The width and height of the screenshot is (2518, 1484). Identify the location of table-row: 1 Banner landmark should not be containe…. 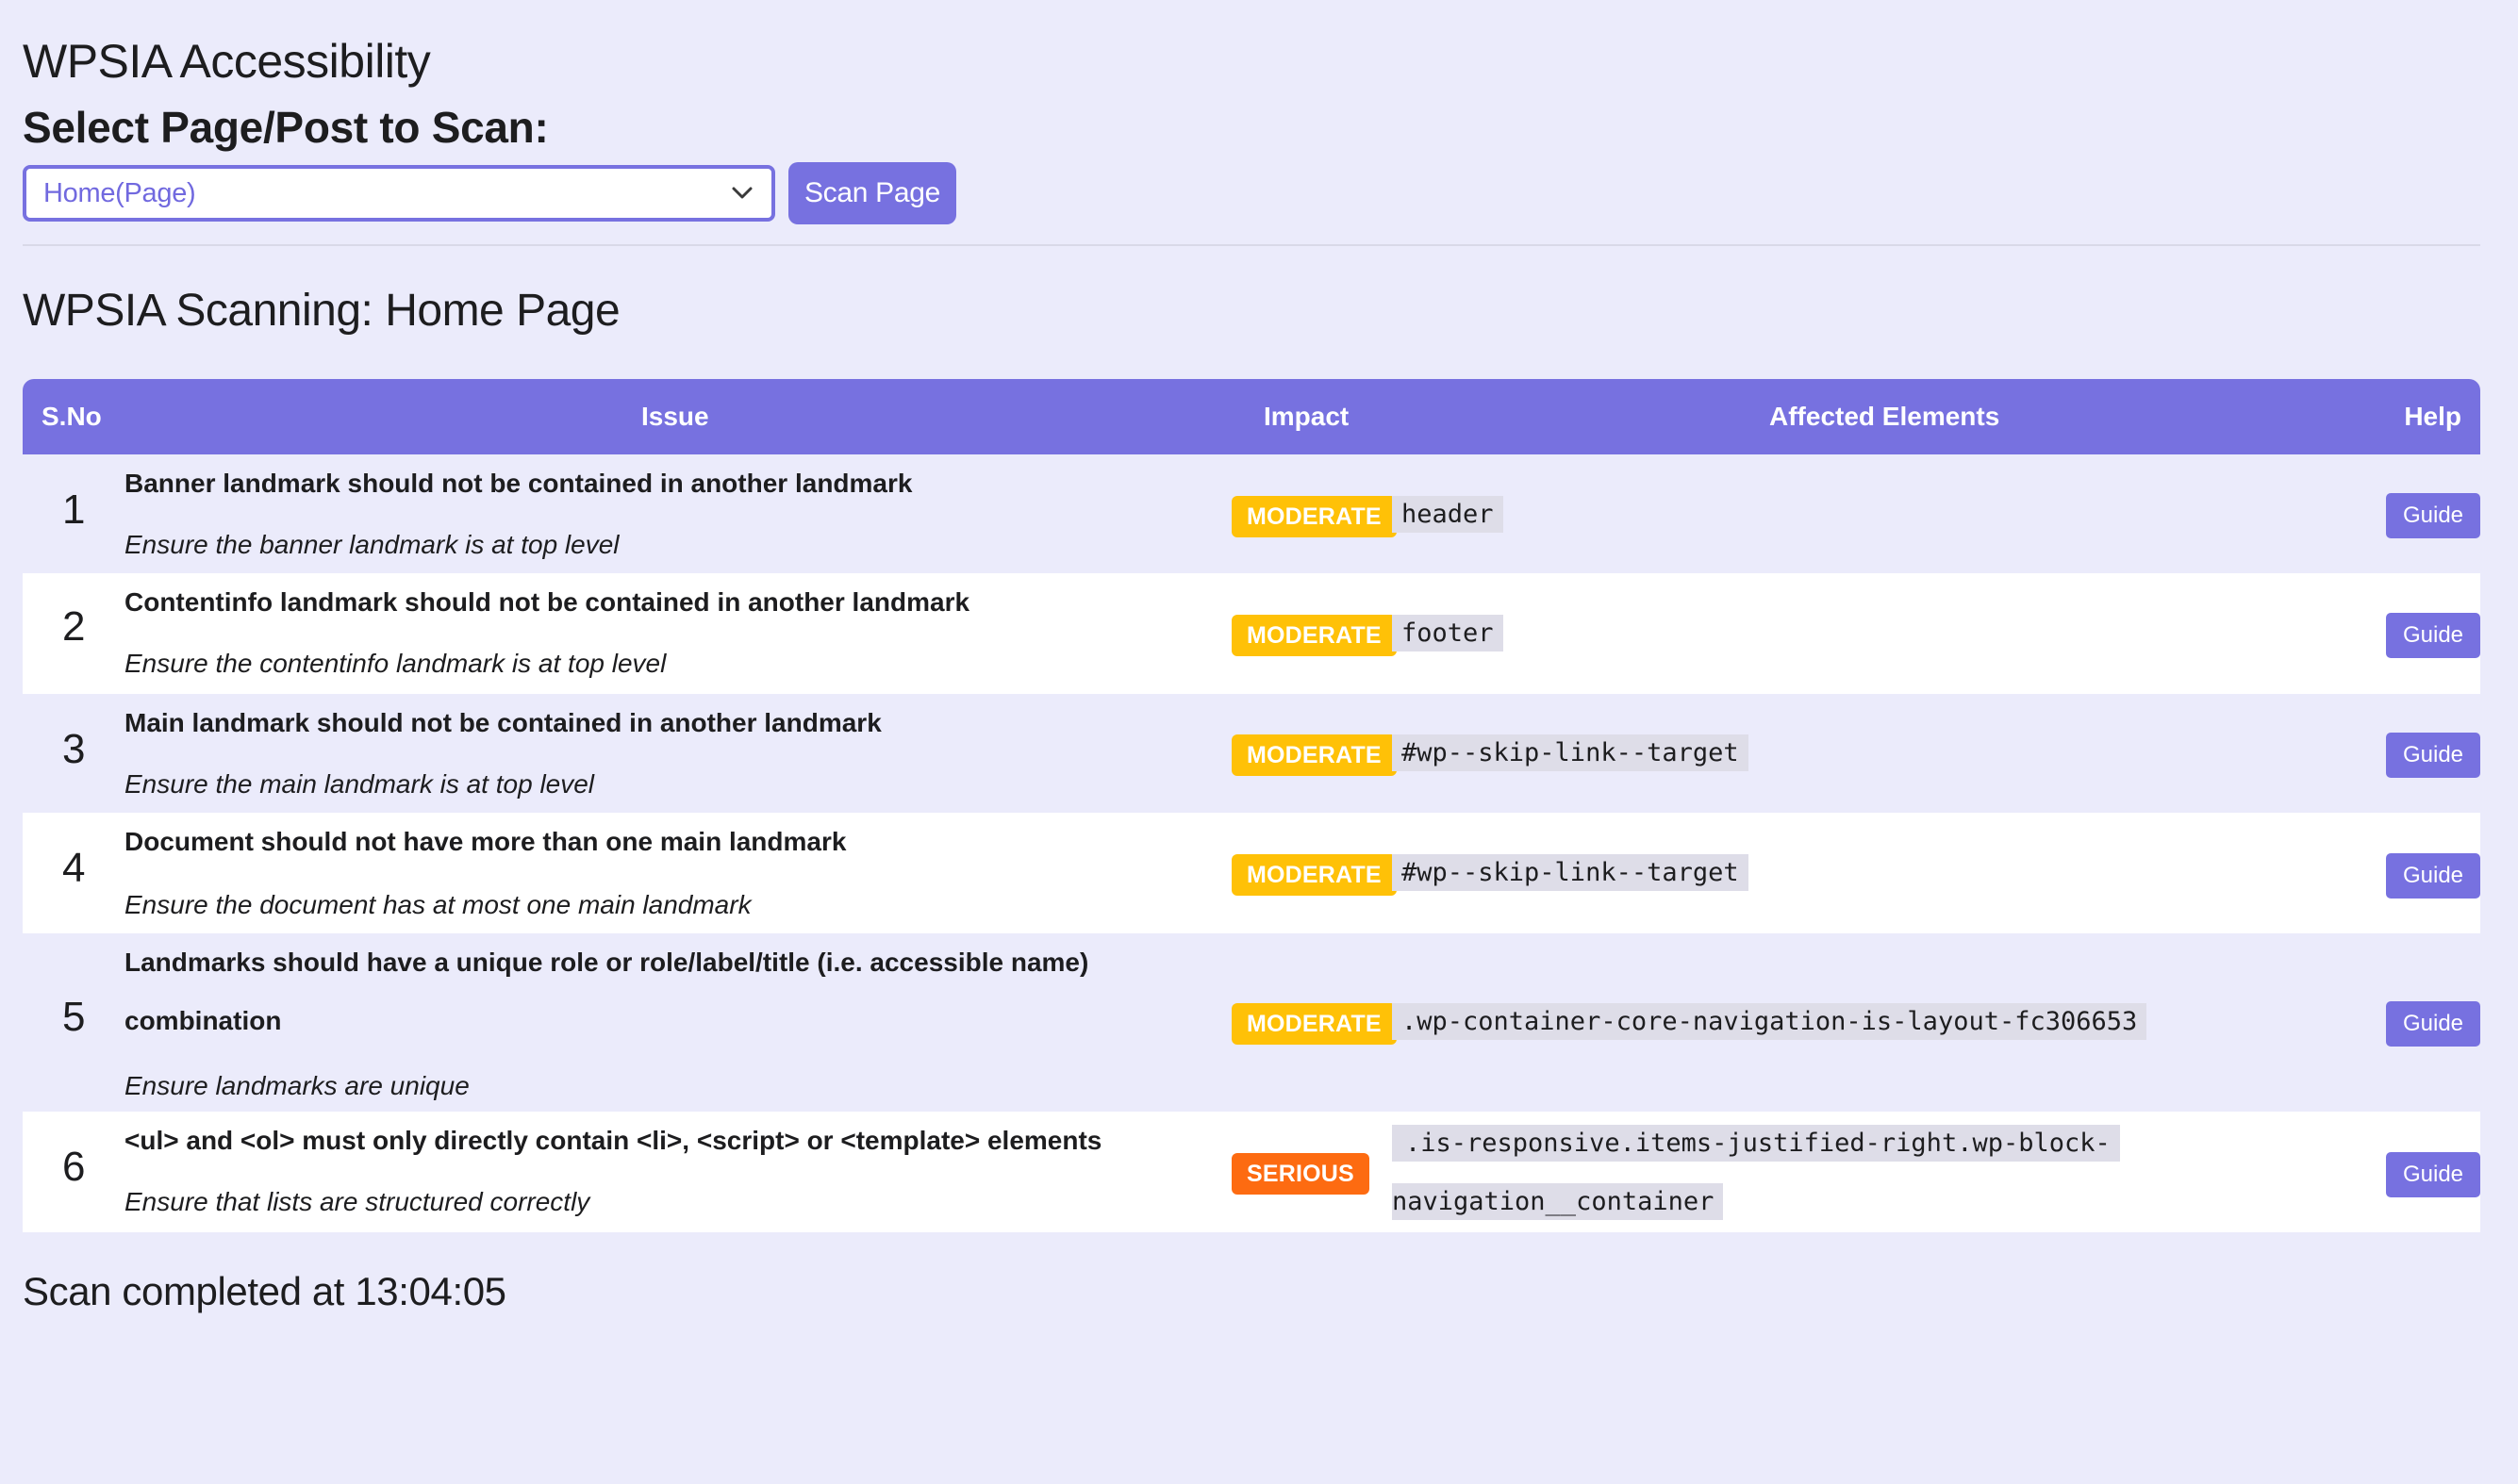
(1251, 513).